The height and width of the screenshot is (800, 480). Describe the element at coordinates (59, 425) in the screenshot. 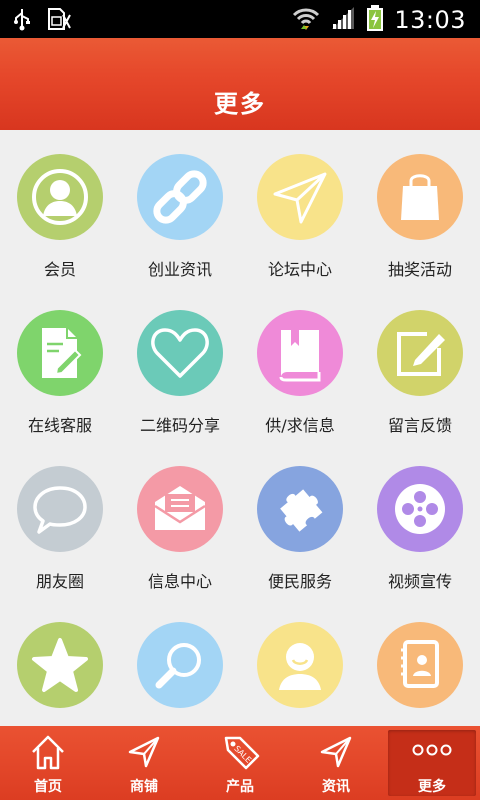

I see `grid-item-label: 在线客服` at that location.